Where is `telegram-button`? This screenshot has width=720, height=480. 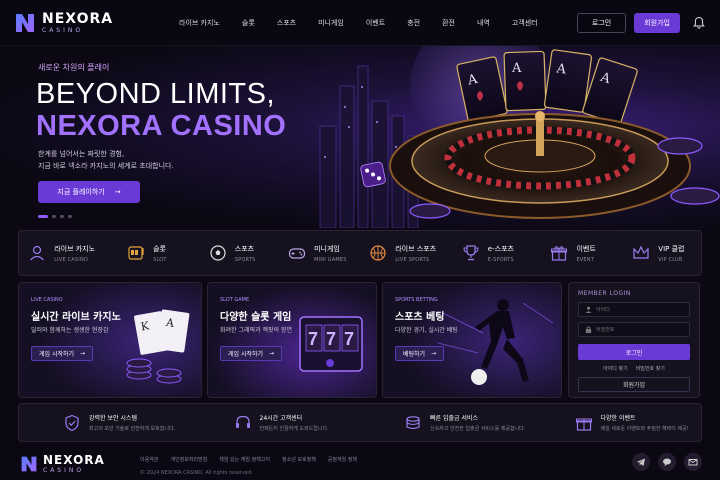
telegram-button is located at coordinates (641, 462).